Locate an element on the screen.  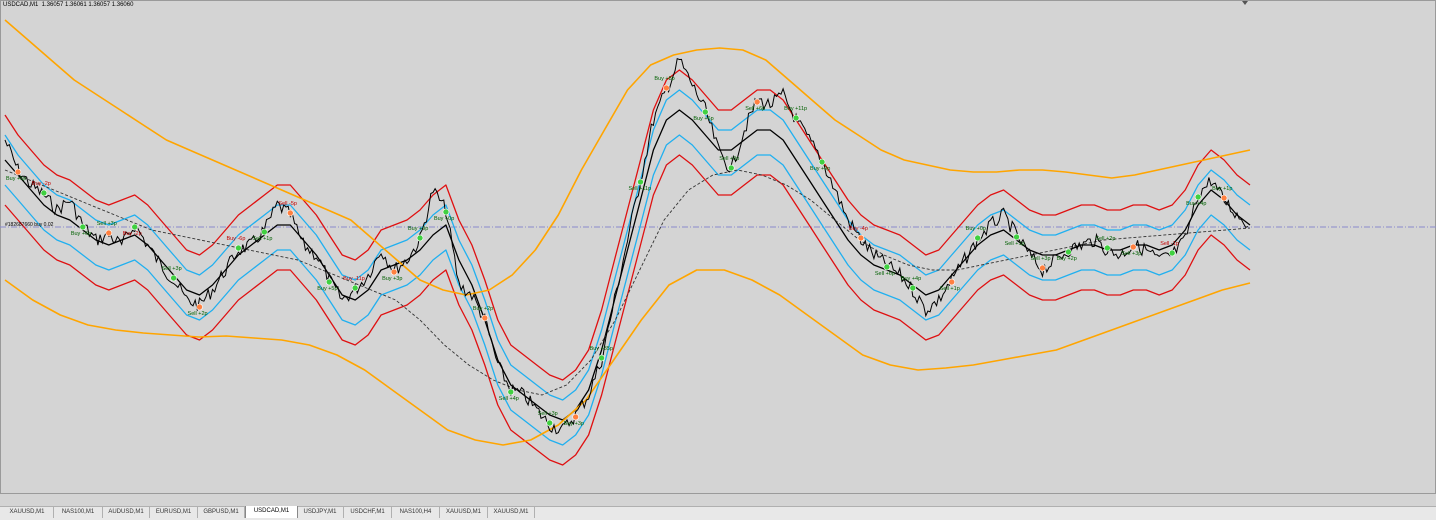
tab-usdcad-m1: USDCAD,M1 is located at coordinates (271, 512).